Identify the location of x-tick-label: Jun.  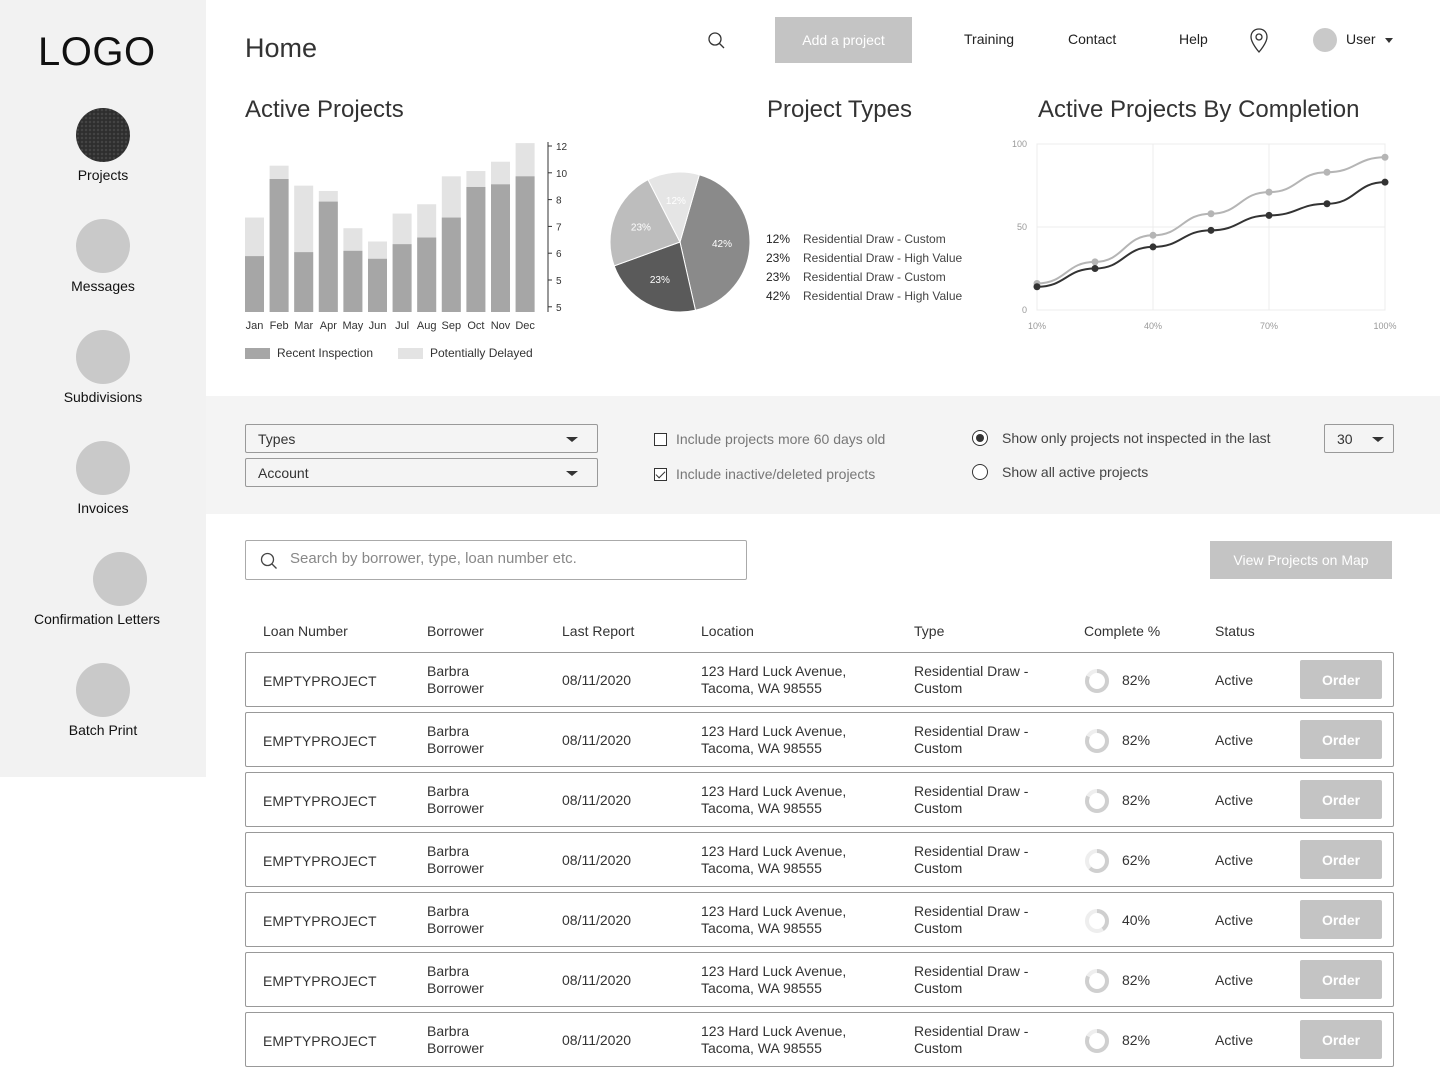
(378, 326).